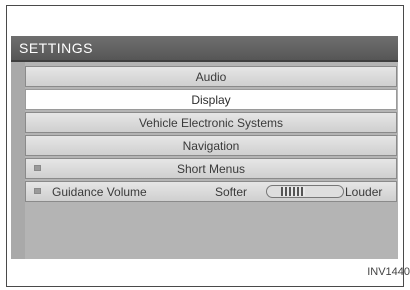  I want to click on menu-item-label: Vehicle Electronic Systems, so click(211, 122).